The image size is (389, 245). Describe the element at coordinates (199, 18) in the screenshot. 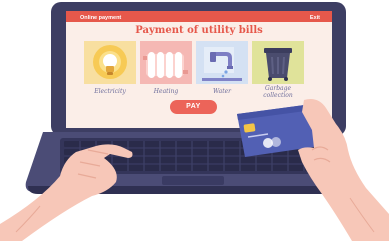

I see `screen-topbar-text: Online payment Exit` at that location.